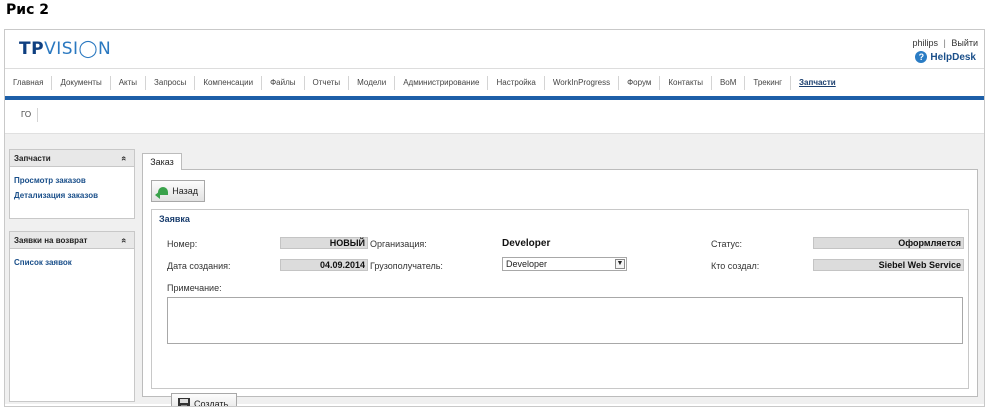  I want to click on helpdesk-label: HelpDesk, so click(953, 57).